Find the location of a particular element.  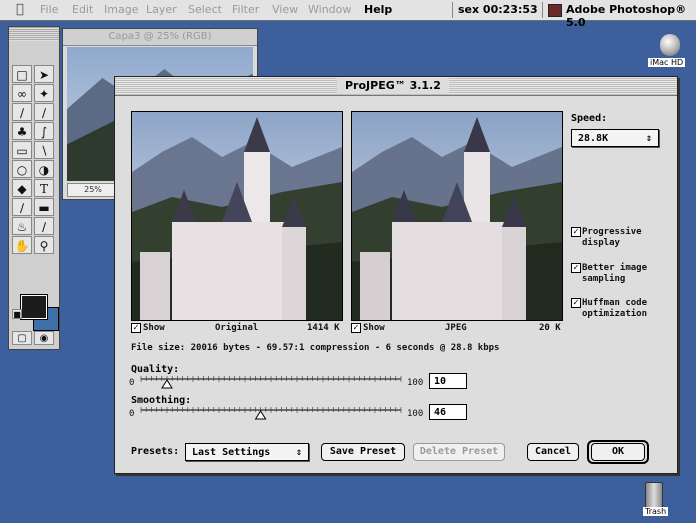

pen-tool-icon: ◆ is located at coordinates (22, 188).